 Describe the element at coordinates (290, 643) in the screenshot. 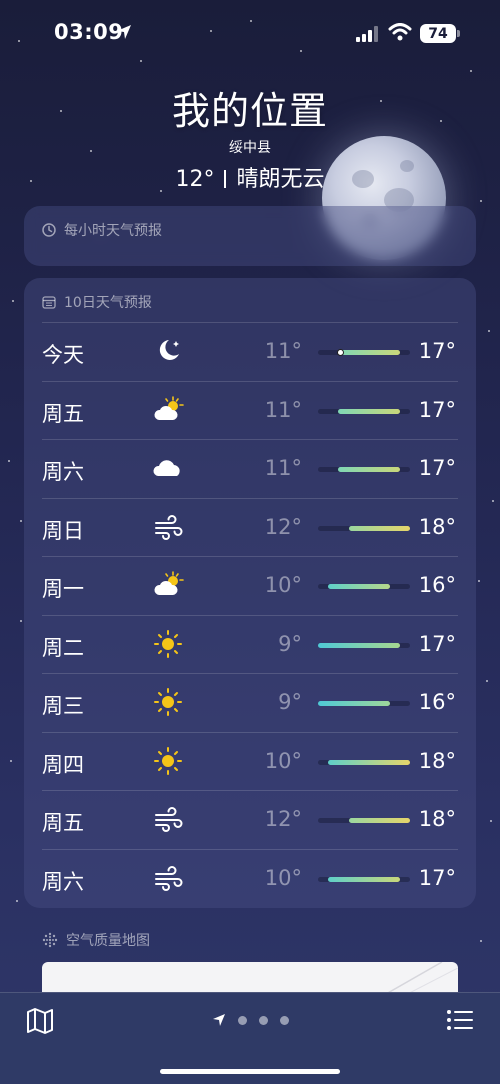

I see `forecast-low: 9°` at that location.